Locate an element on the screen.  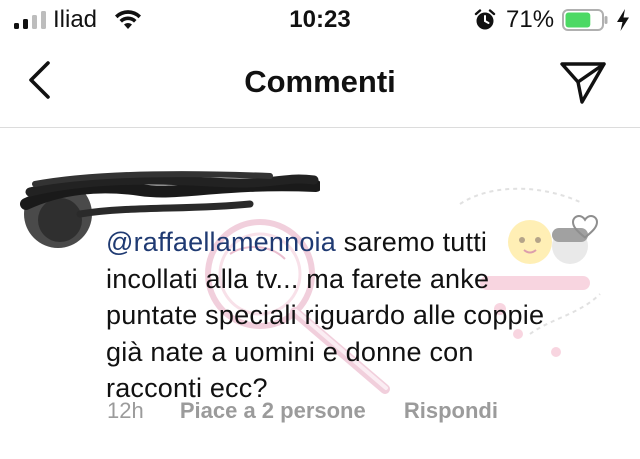
mention-link: @raffaellamennoia is located at coordinates (221, 242).